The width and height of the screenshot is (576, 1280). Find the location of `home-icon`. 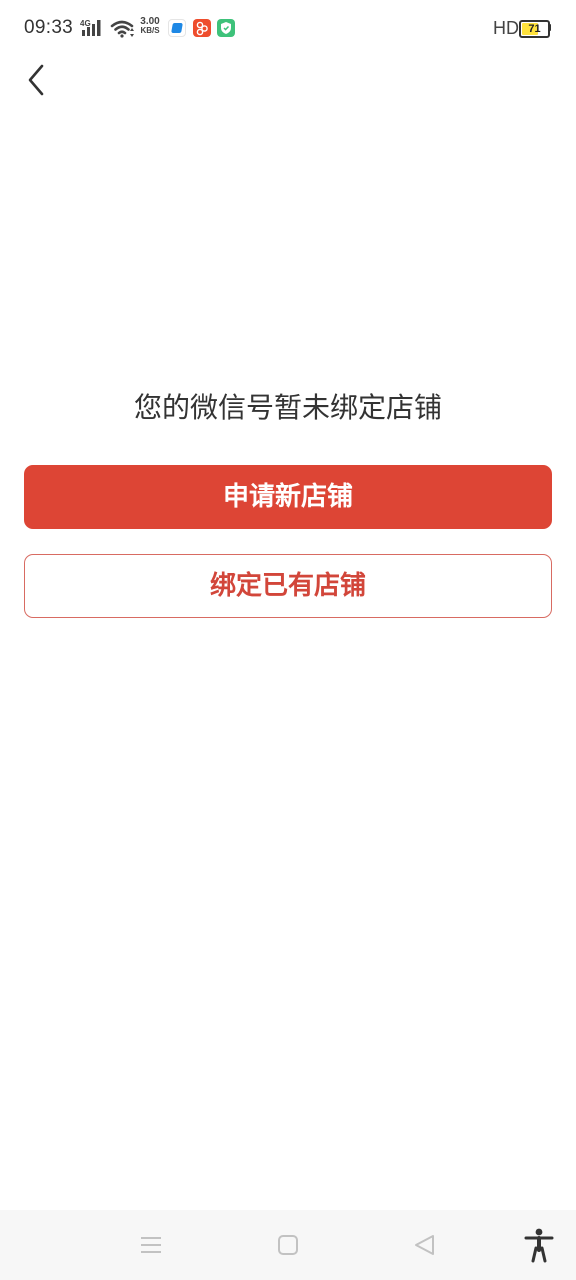

home-icon is located at coordinates (288, 1245).